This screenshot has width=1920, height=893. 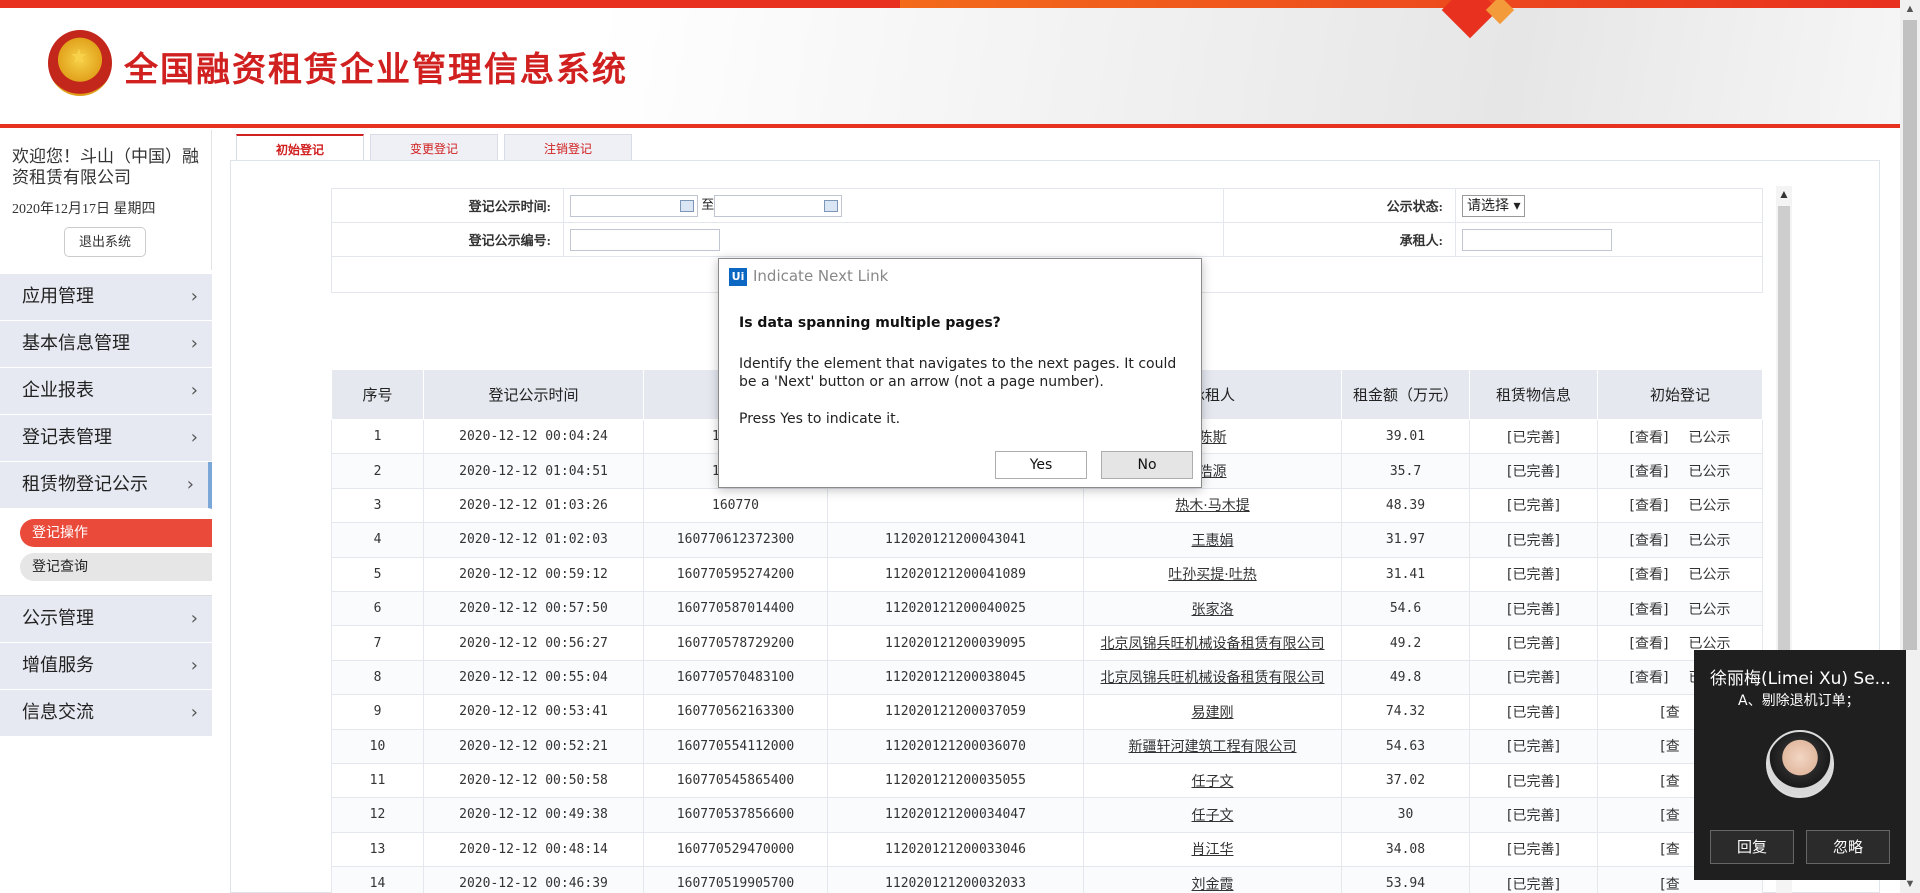 I want to click on page-scrollbar-thumb, so click(x=1910, y=335).